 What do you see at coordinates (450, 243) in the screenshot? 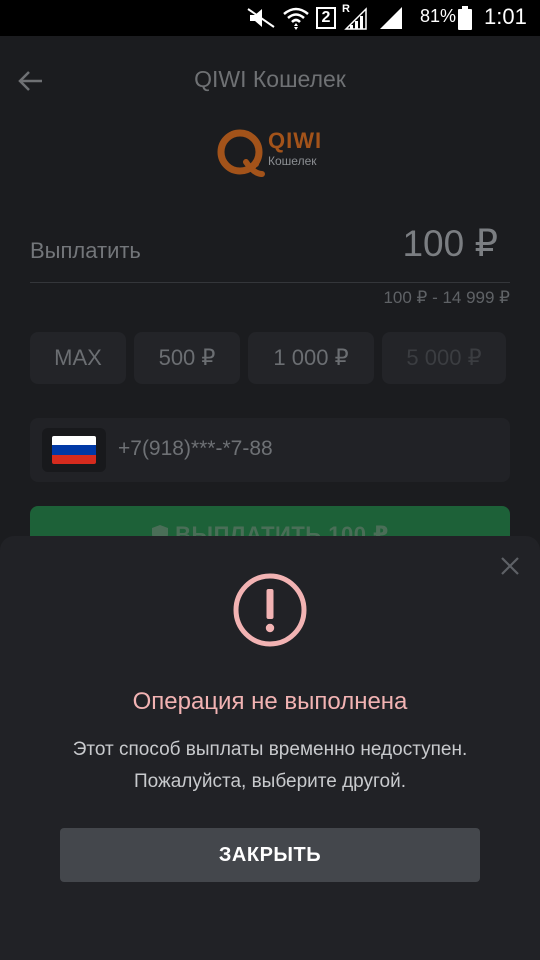
I see `amount-input: 100 ₽` at bounding box center [450, 243].